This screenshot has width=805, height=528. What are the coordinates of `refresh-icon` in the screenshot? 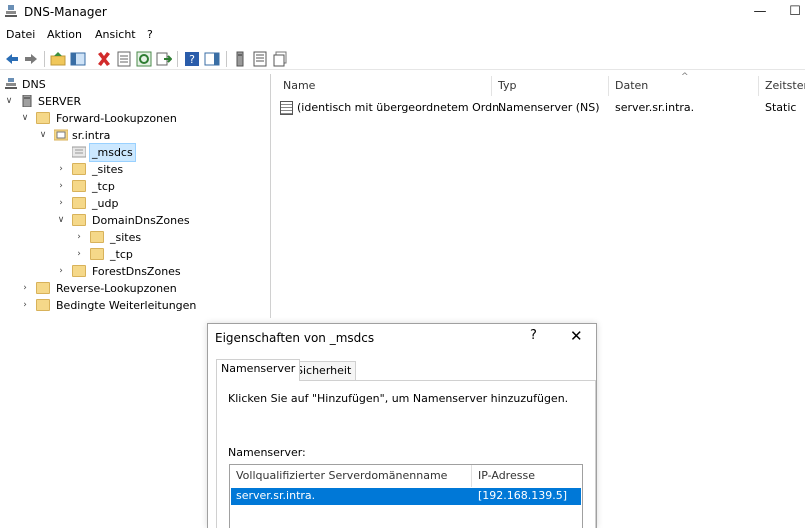 It's located at (144, 59).